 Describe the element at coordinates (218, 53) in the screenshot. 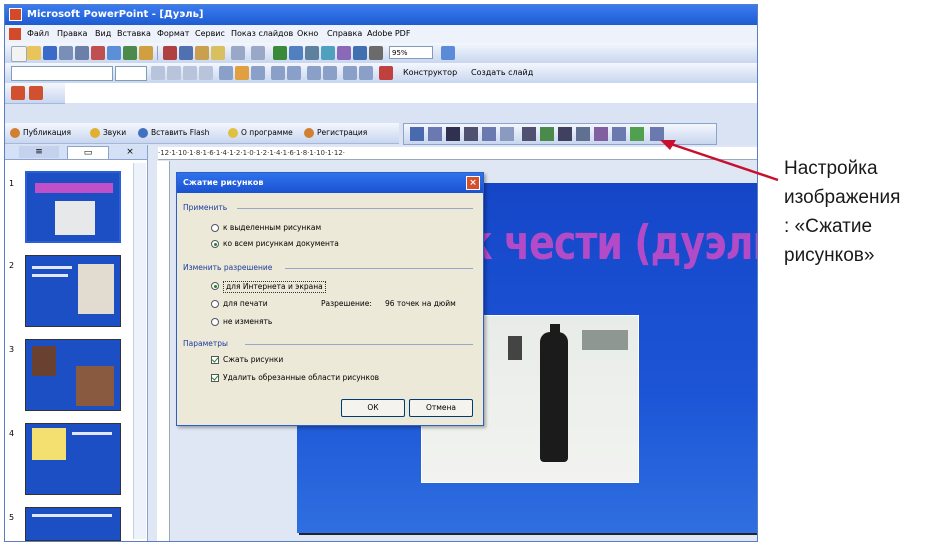

I see `format-painter-icon` at that location.